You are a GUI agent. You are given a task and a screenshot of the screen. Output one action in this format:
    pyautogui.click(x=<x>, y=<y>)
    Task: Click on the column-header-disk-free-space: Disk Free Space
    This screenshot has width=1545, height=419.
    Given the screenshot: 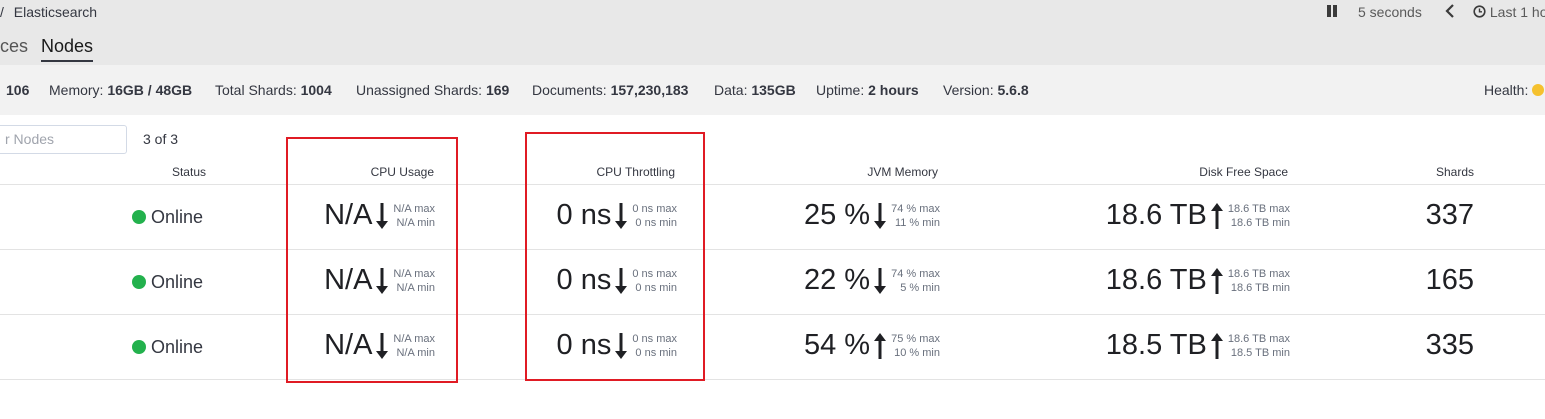 What is the action you would take?
    pyautogui.click(x=1243, y=172)
    